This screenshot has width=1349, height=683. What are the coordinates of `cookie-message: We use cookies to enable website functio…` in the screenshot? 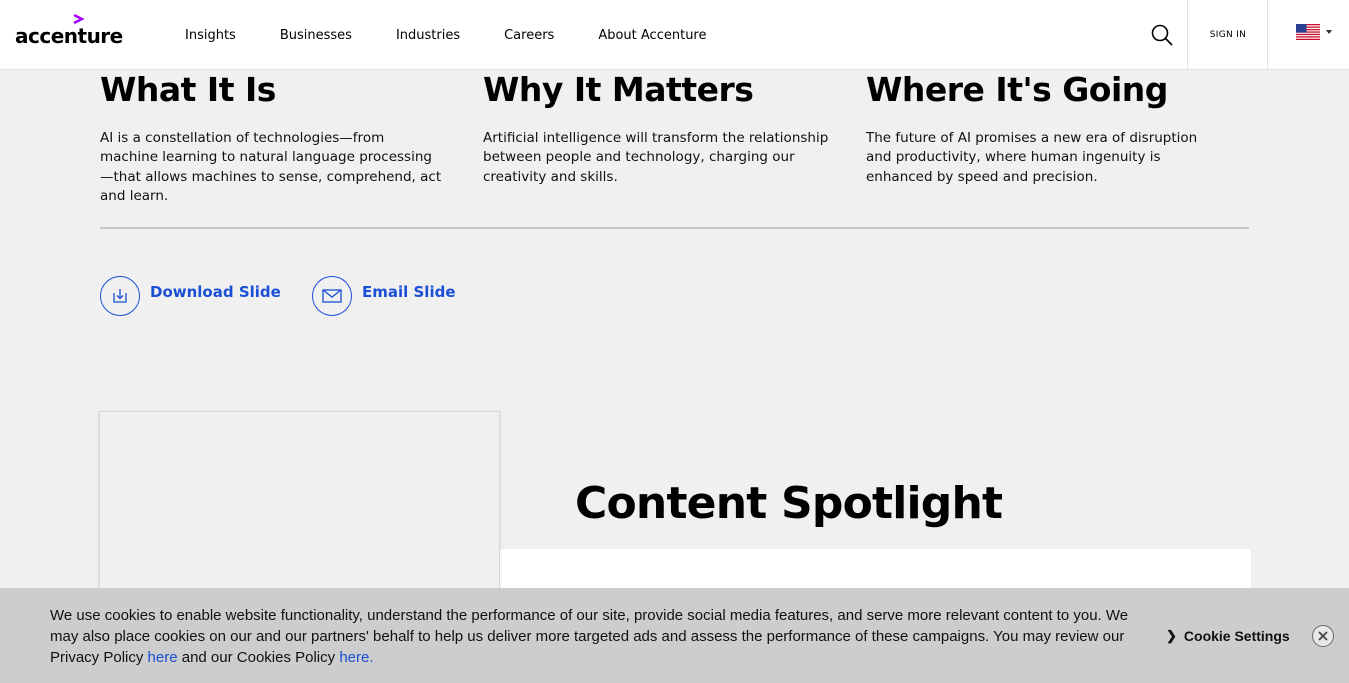 It's located at (600, 636).